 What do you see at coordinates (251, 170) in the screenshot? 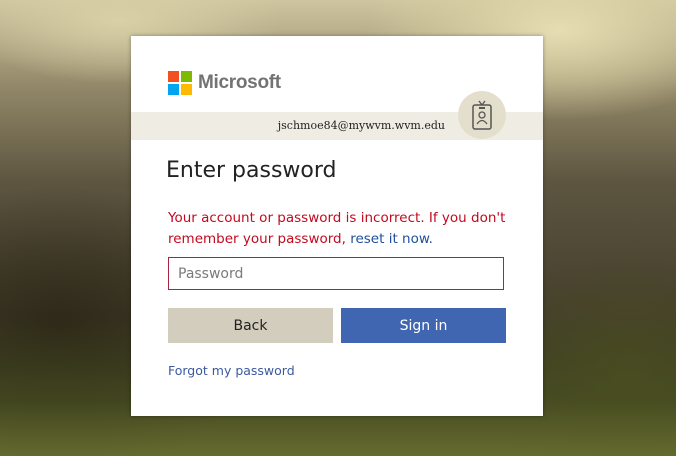
I see `page-title: Enter password` at bounding box center [251, 170].